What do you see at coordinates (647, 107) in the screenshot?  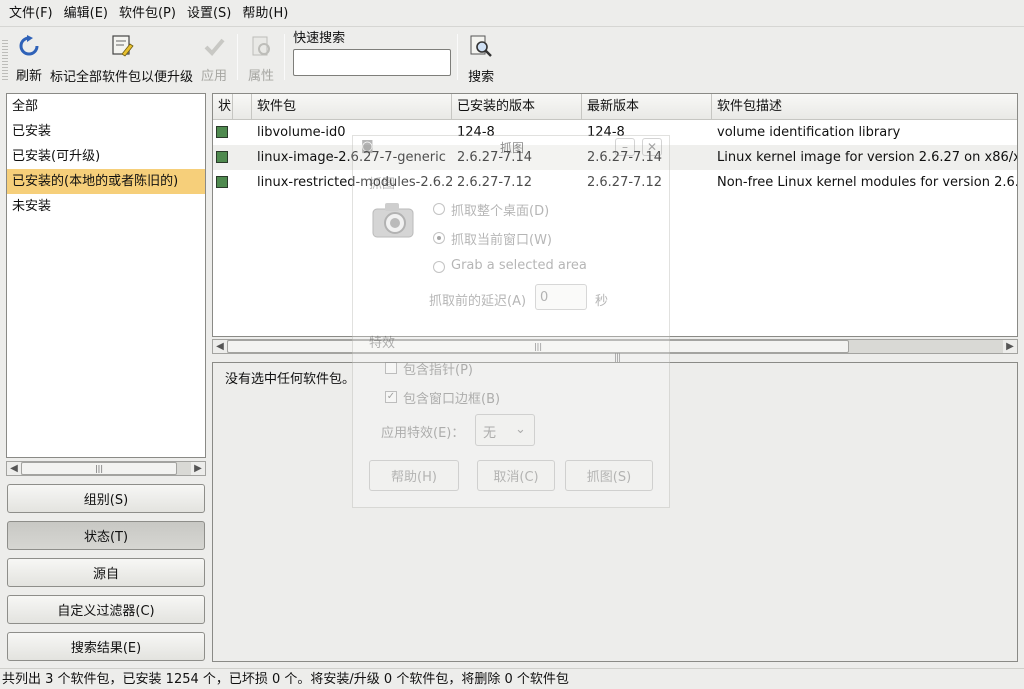 I see `column-latest-version: 最新版本` at bounding box center [647, 107].